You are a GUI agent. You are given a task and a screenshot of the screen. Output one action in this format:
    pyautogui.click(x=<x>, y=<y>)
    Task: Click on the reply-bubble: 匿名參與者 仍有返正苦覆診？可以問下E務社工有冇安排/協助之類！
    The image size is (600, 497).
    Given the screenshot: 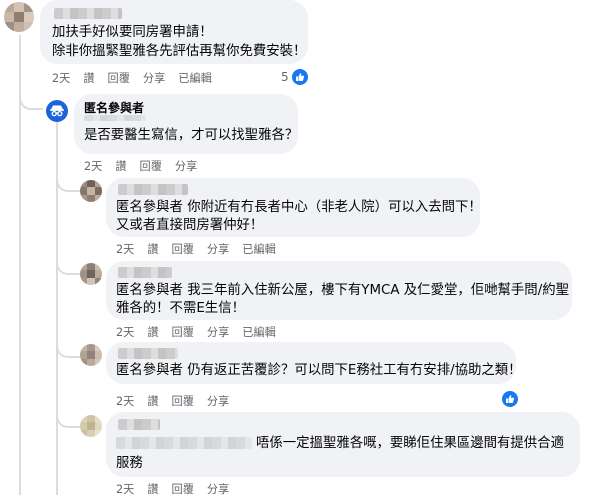 What is the action you would take?
    pyautogui.click(x=314, y=363)
    